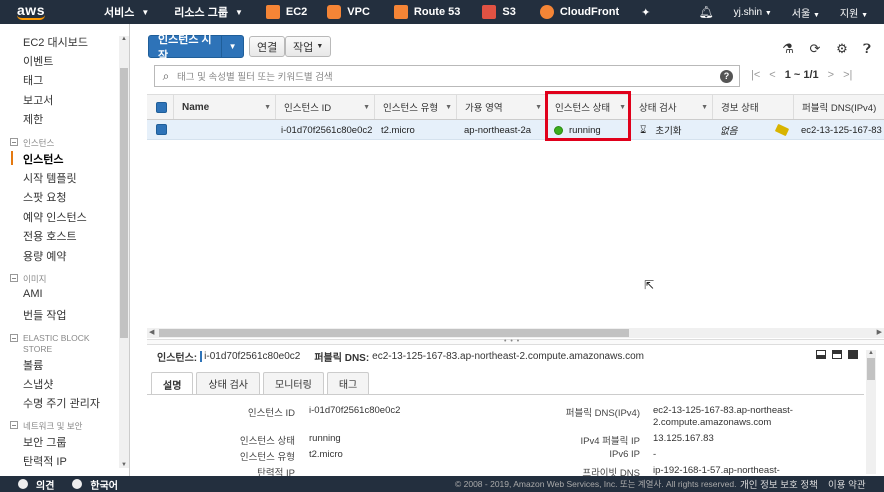 Image resolution: width=884 pixels, height=492 pixels. What do you see at coordinates (60, 344) in the screenshot?
I see `sidebar-section-ebs: ELASTIC BLOCK STORE` at bounding box center [60, 344].